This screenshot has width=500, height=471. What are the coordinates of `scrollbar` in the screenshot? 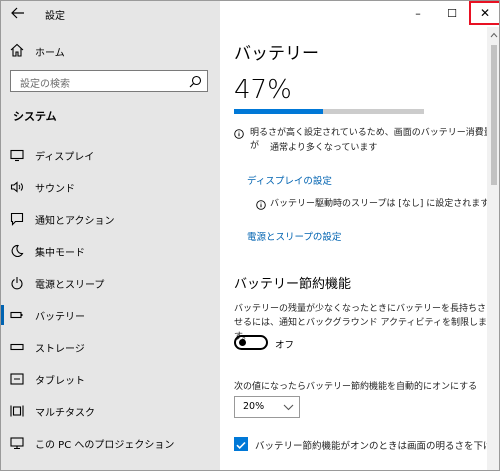 It's located at (493, 248).